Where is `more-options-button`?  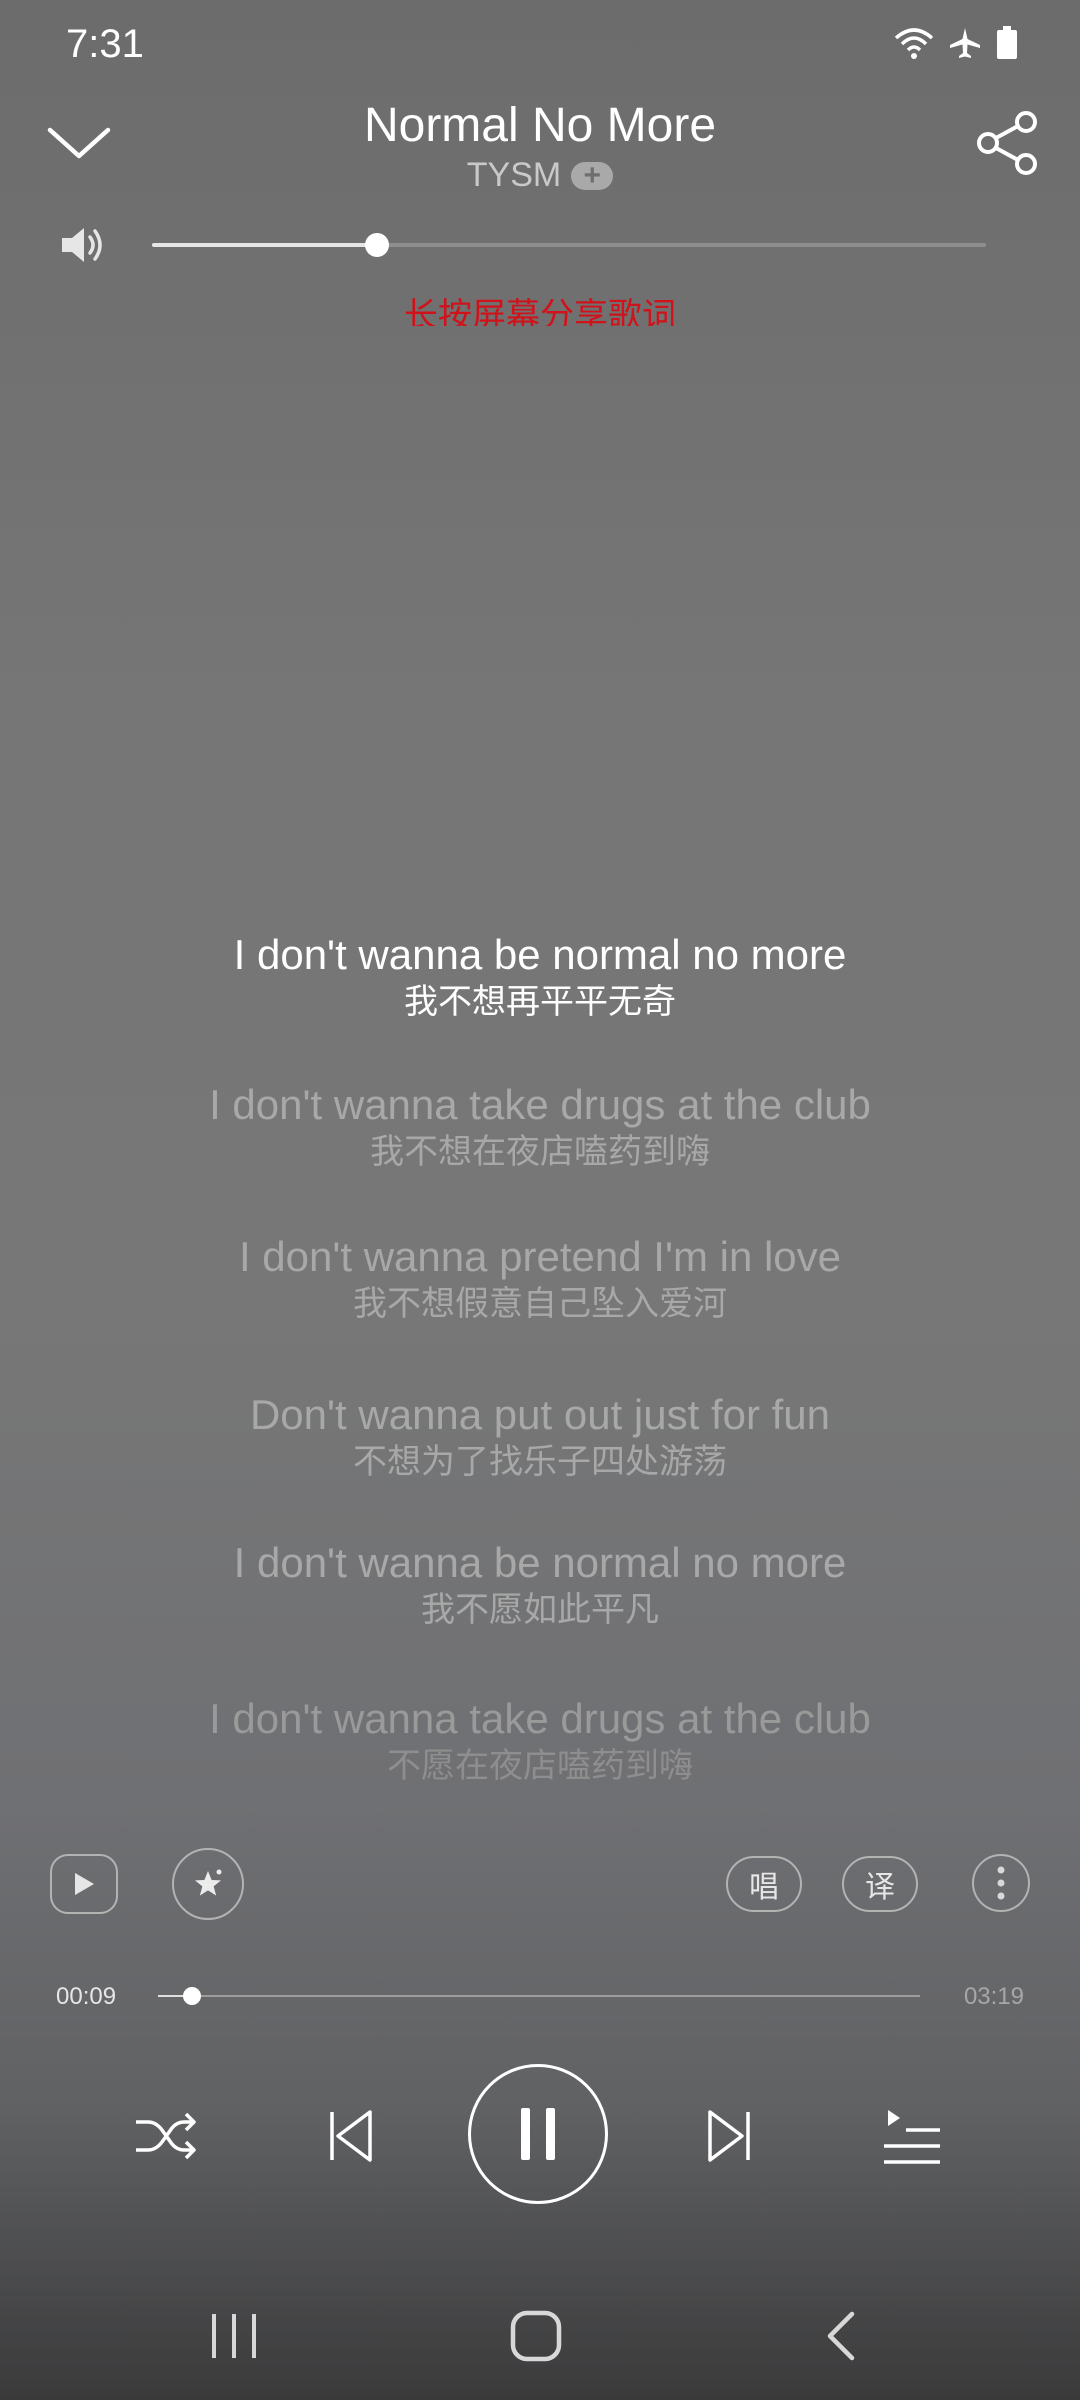 more-options-button is located at coordinates (1001, 1883).